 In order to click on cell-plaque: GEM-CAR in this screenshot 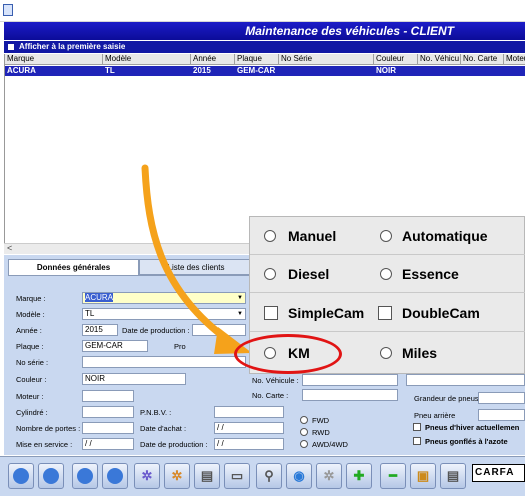, I will do `click(256, 70)`.